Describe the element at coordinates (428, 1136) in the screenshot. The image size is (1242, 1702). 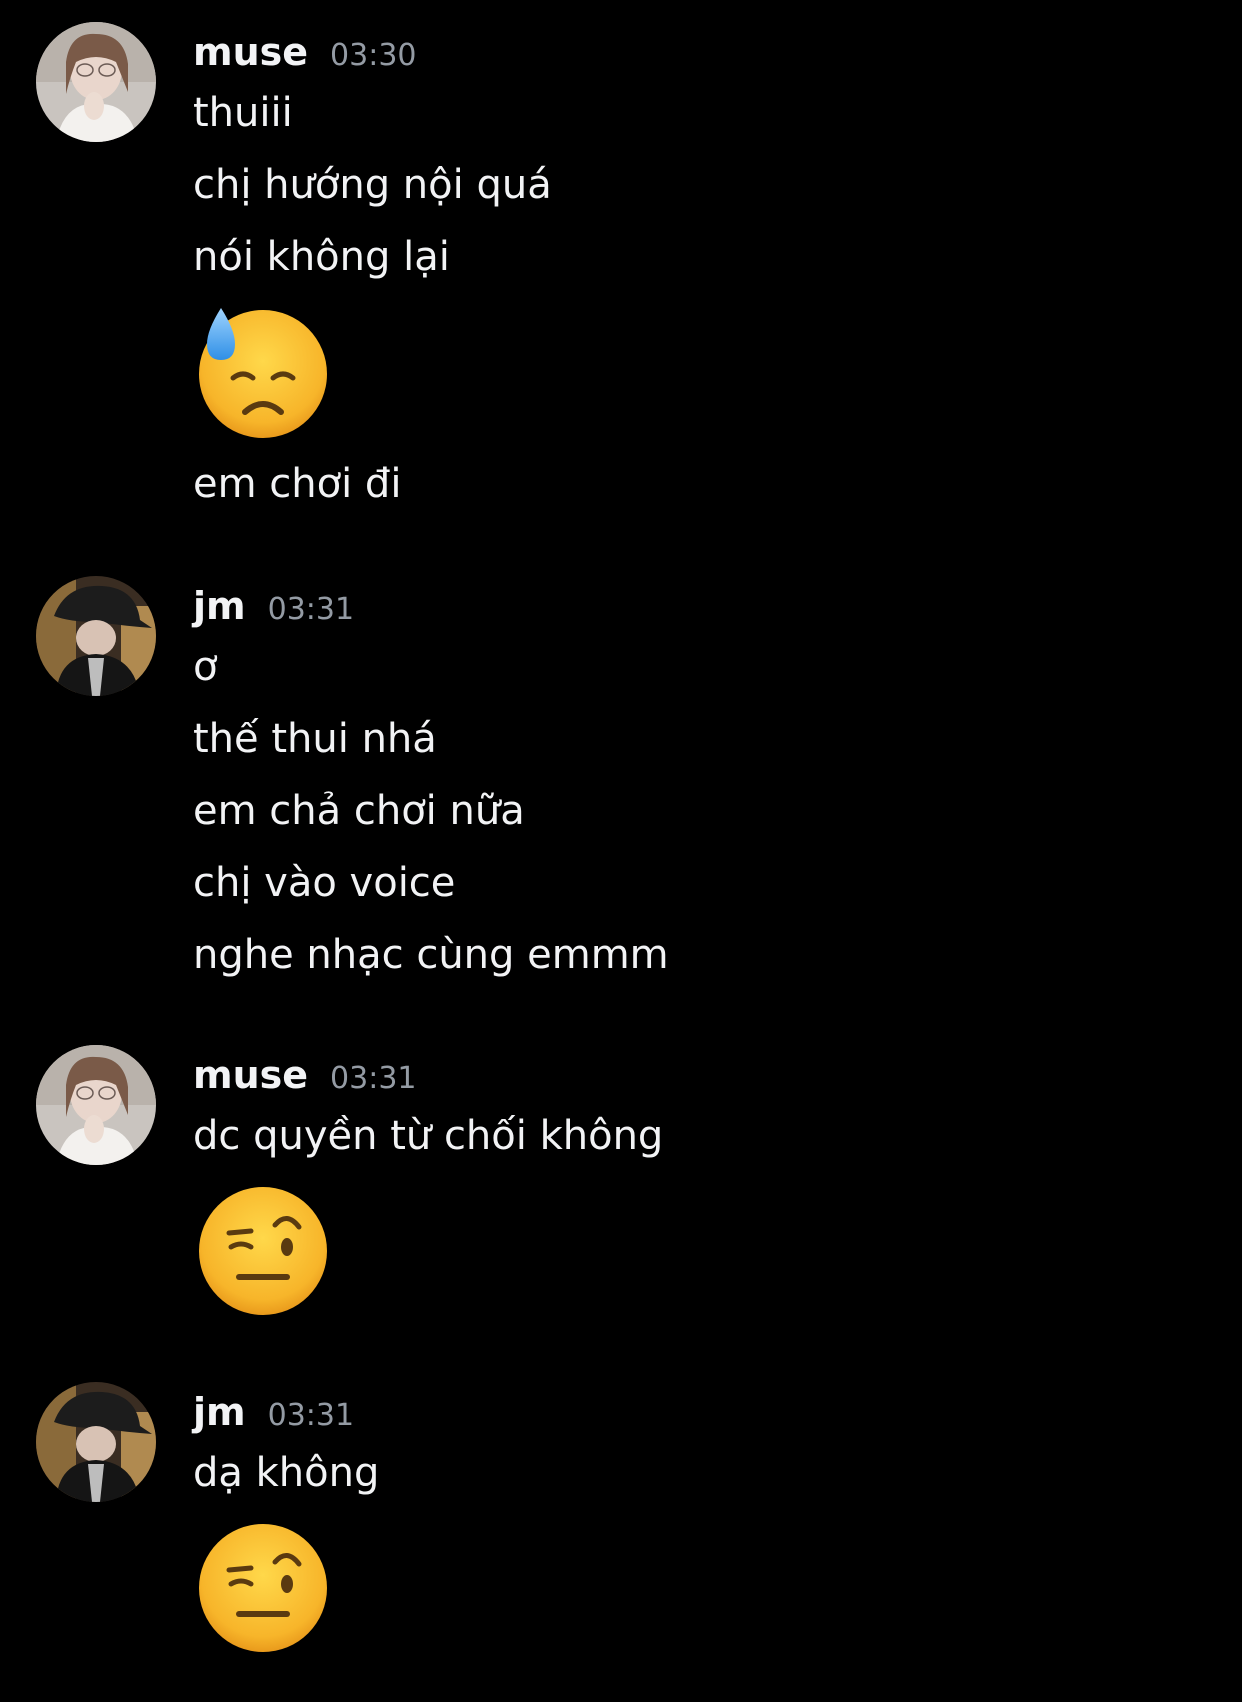
I see `message-text: dc quyền từ chối không` at that location.